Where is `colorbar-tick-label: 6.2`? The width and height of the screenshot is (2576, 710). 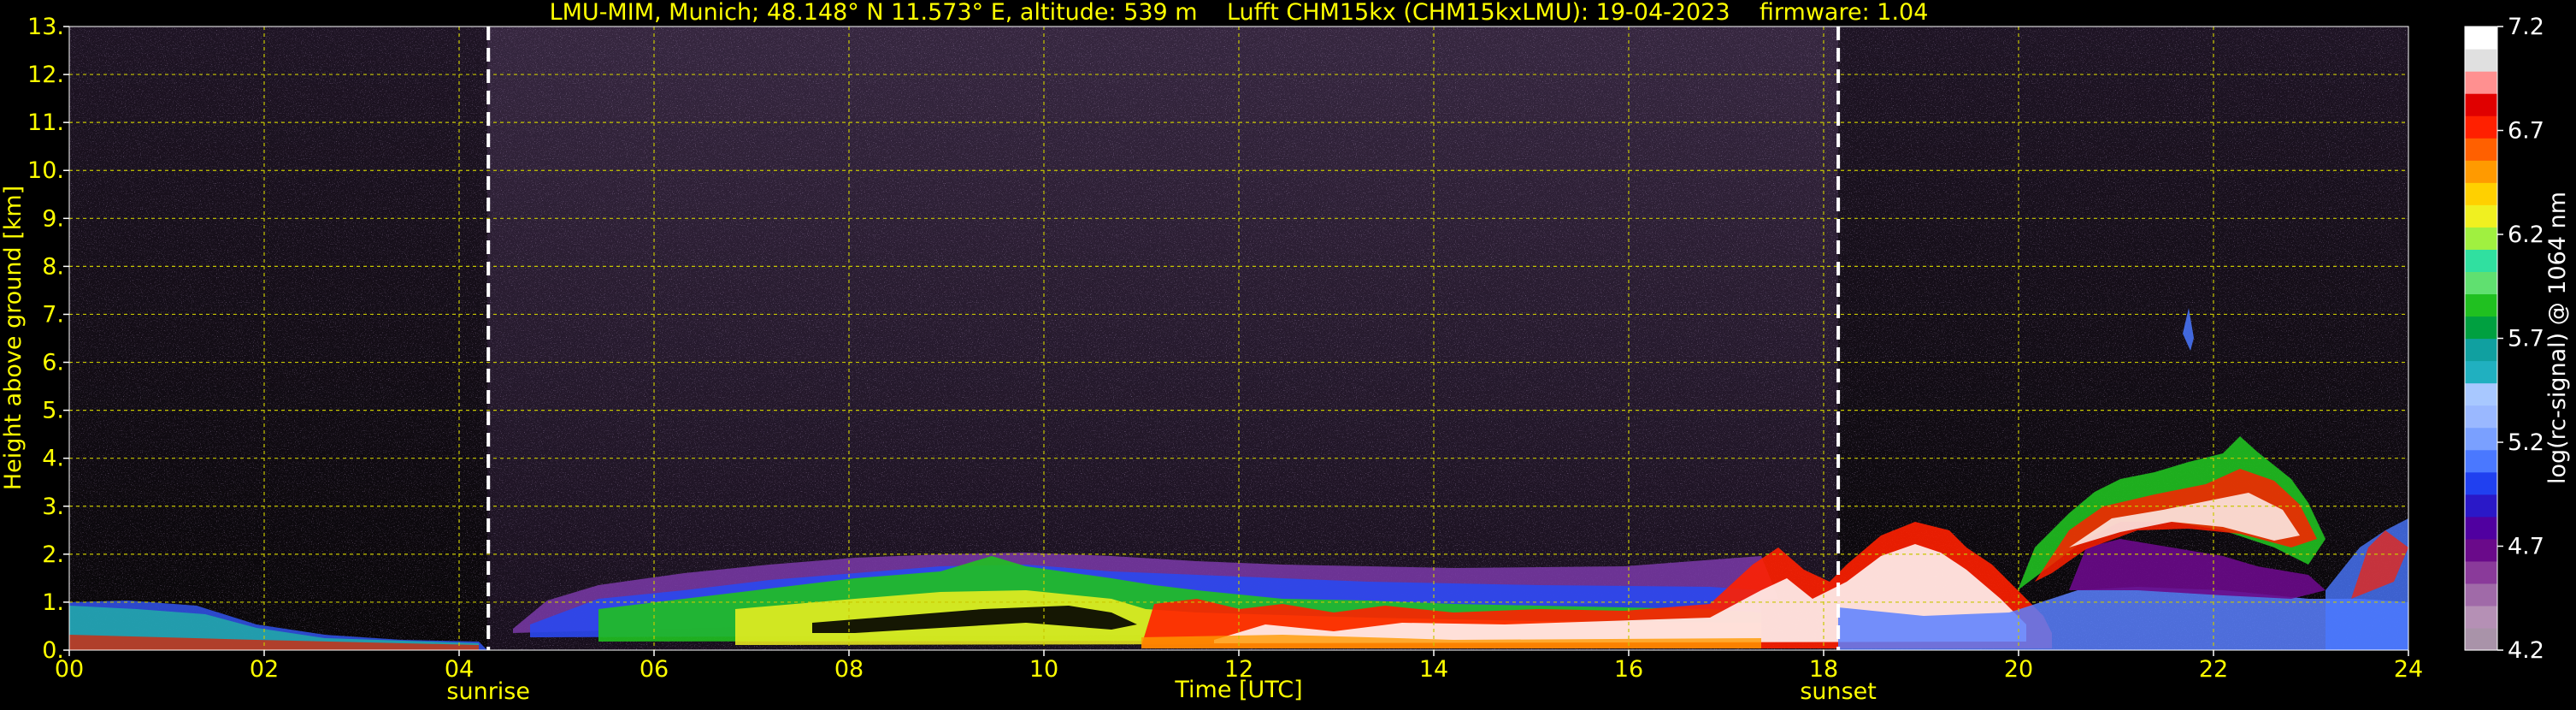
colorbar-tick-label: 6.2 is located at coordinates (2526, 235).